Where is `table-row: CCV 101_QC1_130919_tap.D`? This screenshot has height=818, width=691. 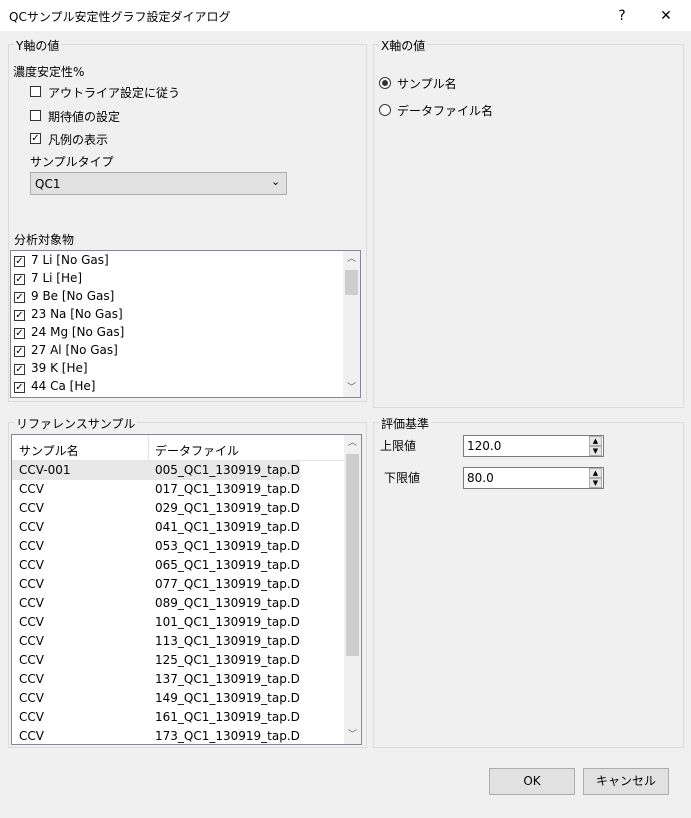 table-row: CCV 101_QC1_130919_tap.D is located at coordinates (156, 622).